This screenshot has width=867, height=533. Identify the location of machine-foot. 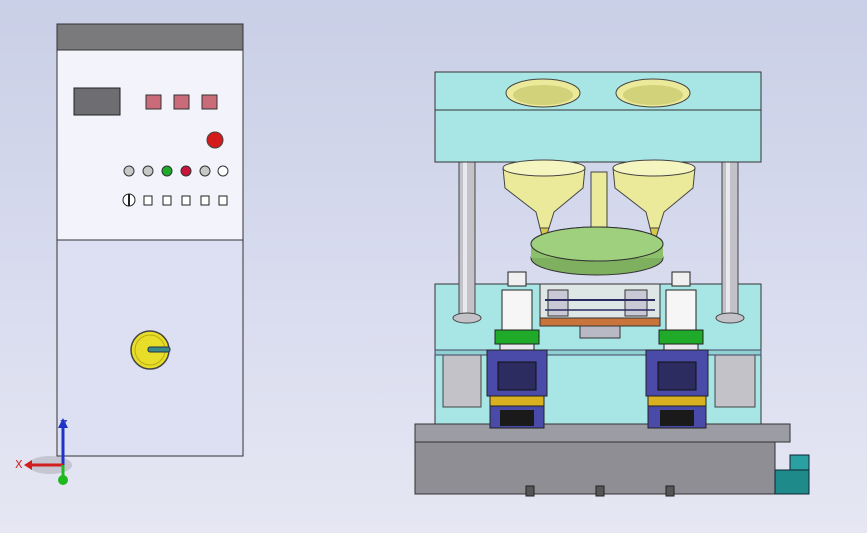
(792, 482).